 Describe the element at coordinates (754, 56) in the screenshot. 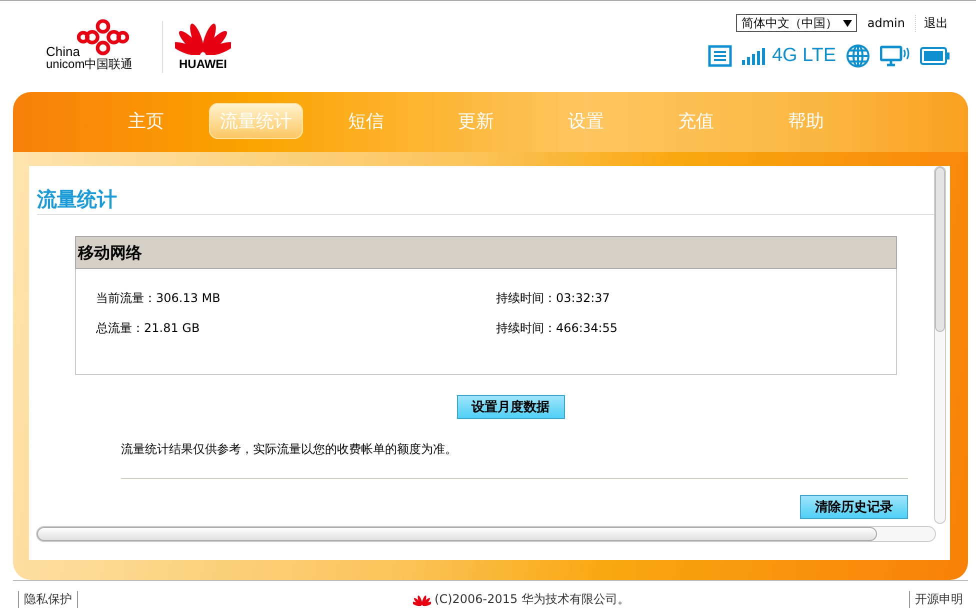

I see `signal-icon` at that location.